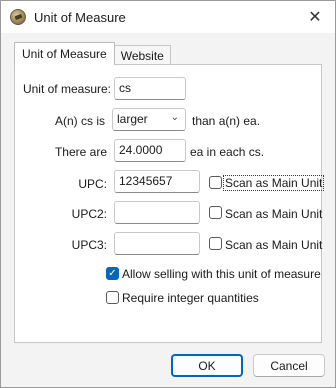 The width and height of the screenshot is (336, 388). Describe the element at coordinates (227, 152) in the screenshot. I see `quantity-suffix: ea in each cs.` at that location.